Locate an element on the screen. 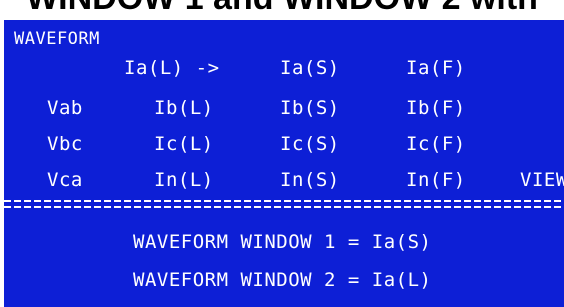 The width and height of the screenshot is (564, 307). item-vca: Vca is located at coordinates (65, 180).